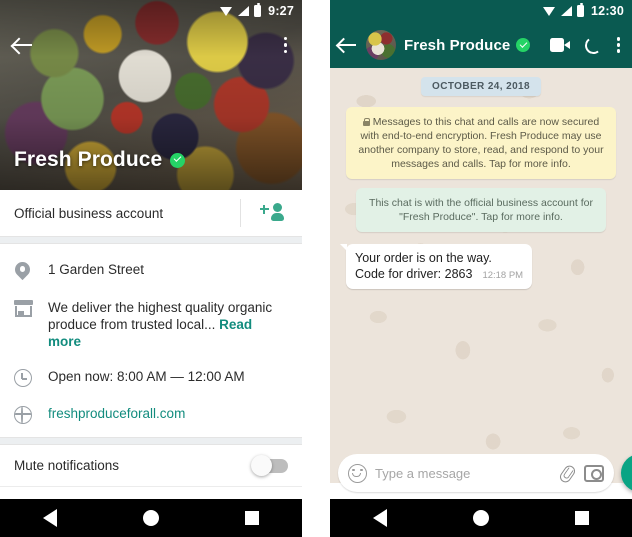 Image resolution: width=632 pixels, height=537 pixels. I want to click on message-composer, so click(481, 473).